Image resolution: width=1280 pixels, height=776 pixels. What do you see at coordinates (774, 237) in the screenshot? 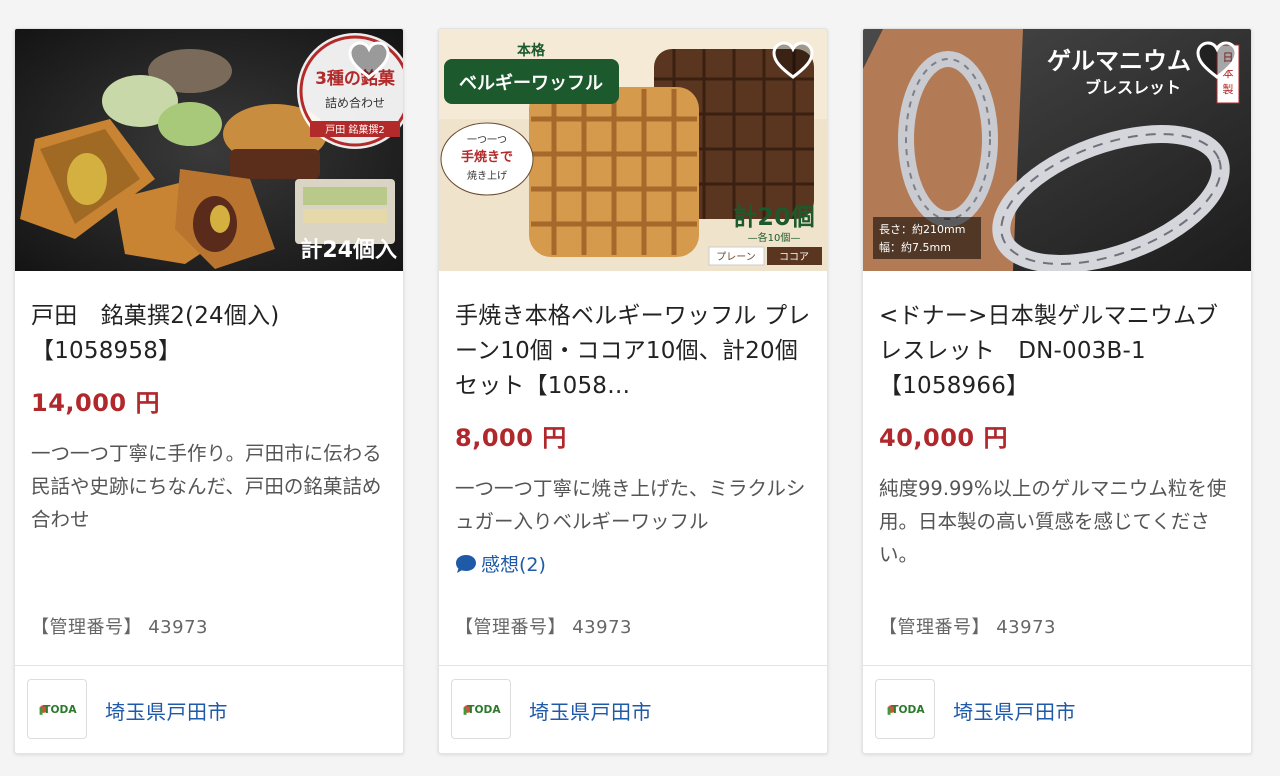
I see `count-sub-text: —各10個—` at bounding box center [774, 237].